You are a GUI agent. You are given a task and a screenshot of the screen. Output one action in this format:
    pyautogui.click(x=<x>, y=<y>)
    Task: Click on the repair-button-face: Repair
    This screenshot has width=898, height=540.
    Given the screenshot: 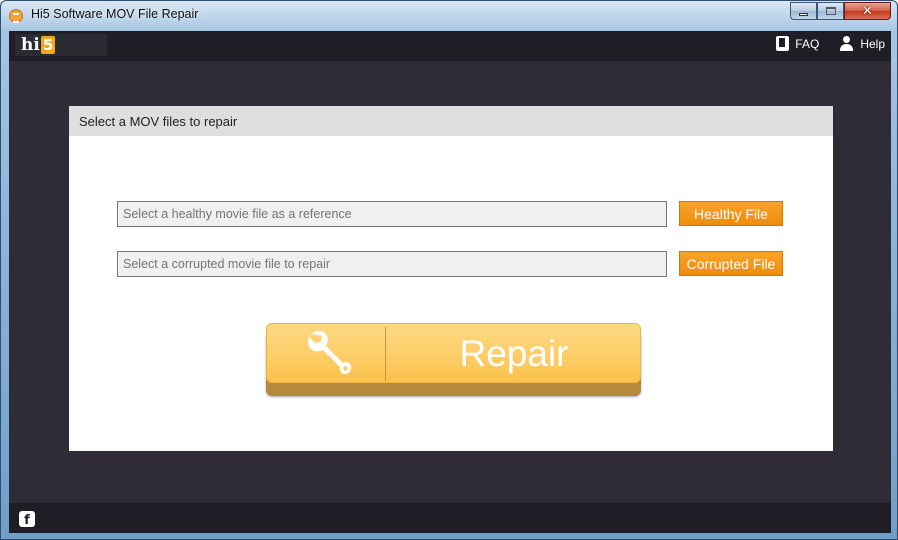 What is the action you would take?
    pyautogui.click(x=453, y=353)
    